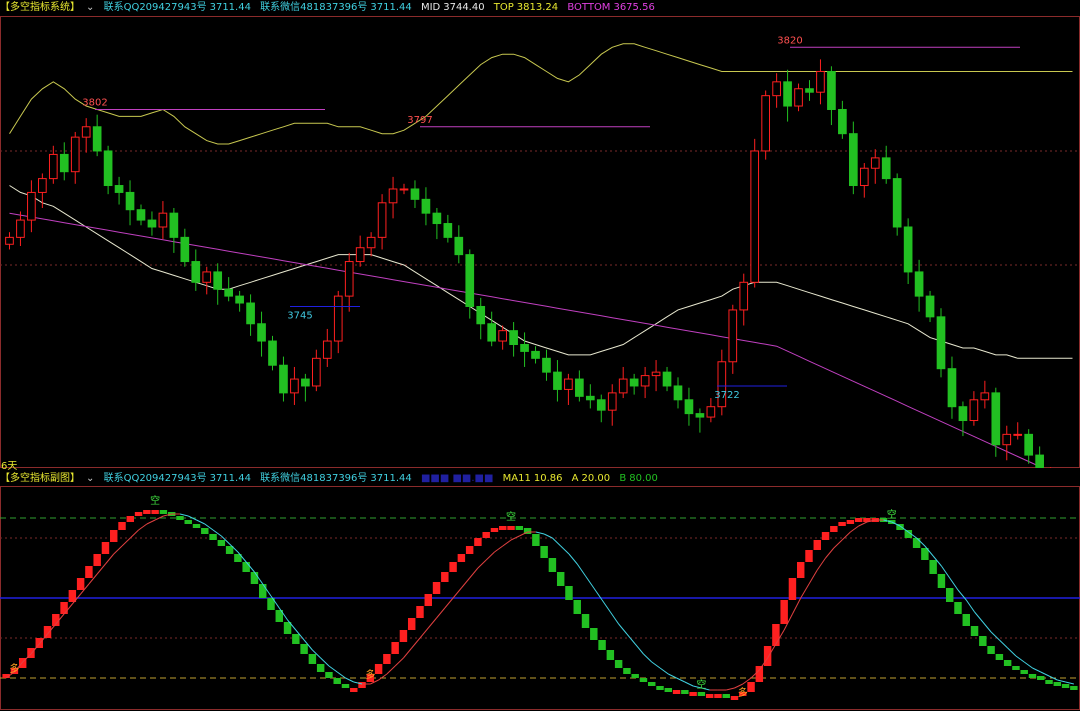  What do you see at coordinates (743, 692) in the screenshot?
I see `long-marker: 多` at bounding box center [743, 692].